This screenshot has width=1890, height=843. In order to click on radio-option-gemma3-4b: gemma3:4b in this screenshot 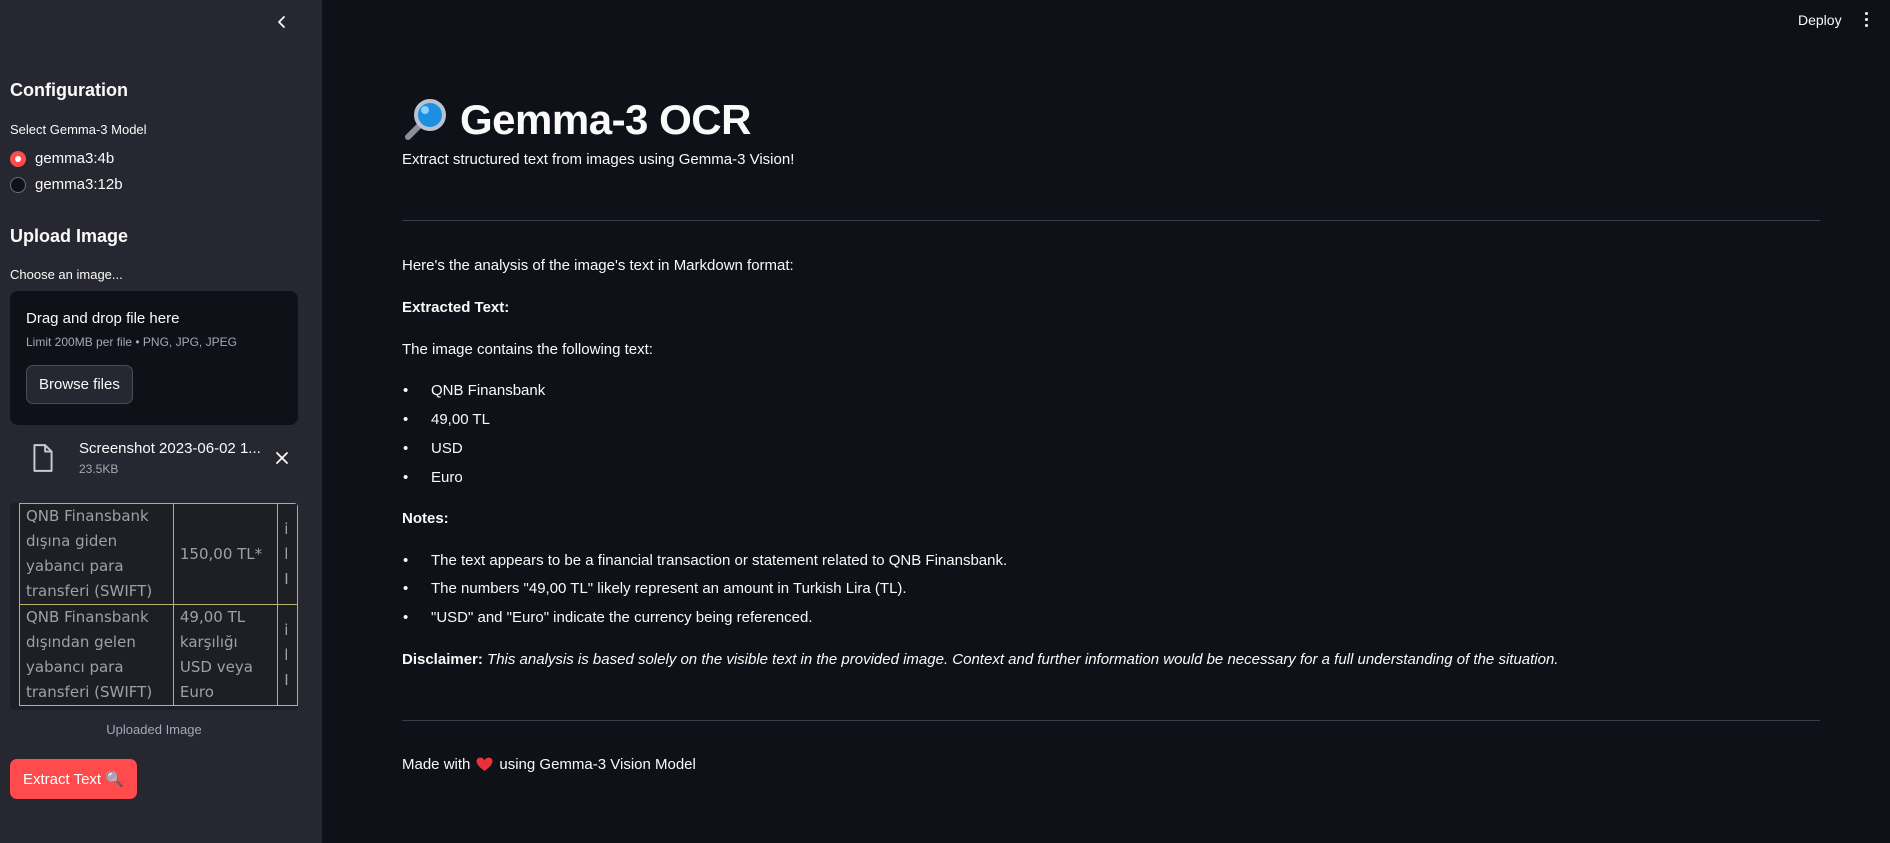, I will do `click(62, 158)`.